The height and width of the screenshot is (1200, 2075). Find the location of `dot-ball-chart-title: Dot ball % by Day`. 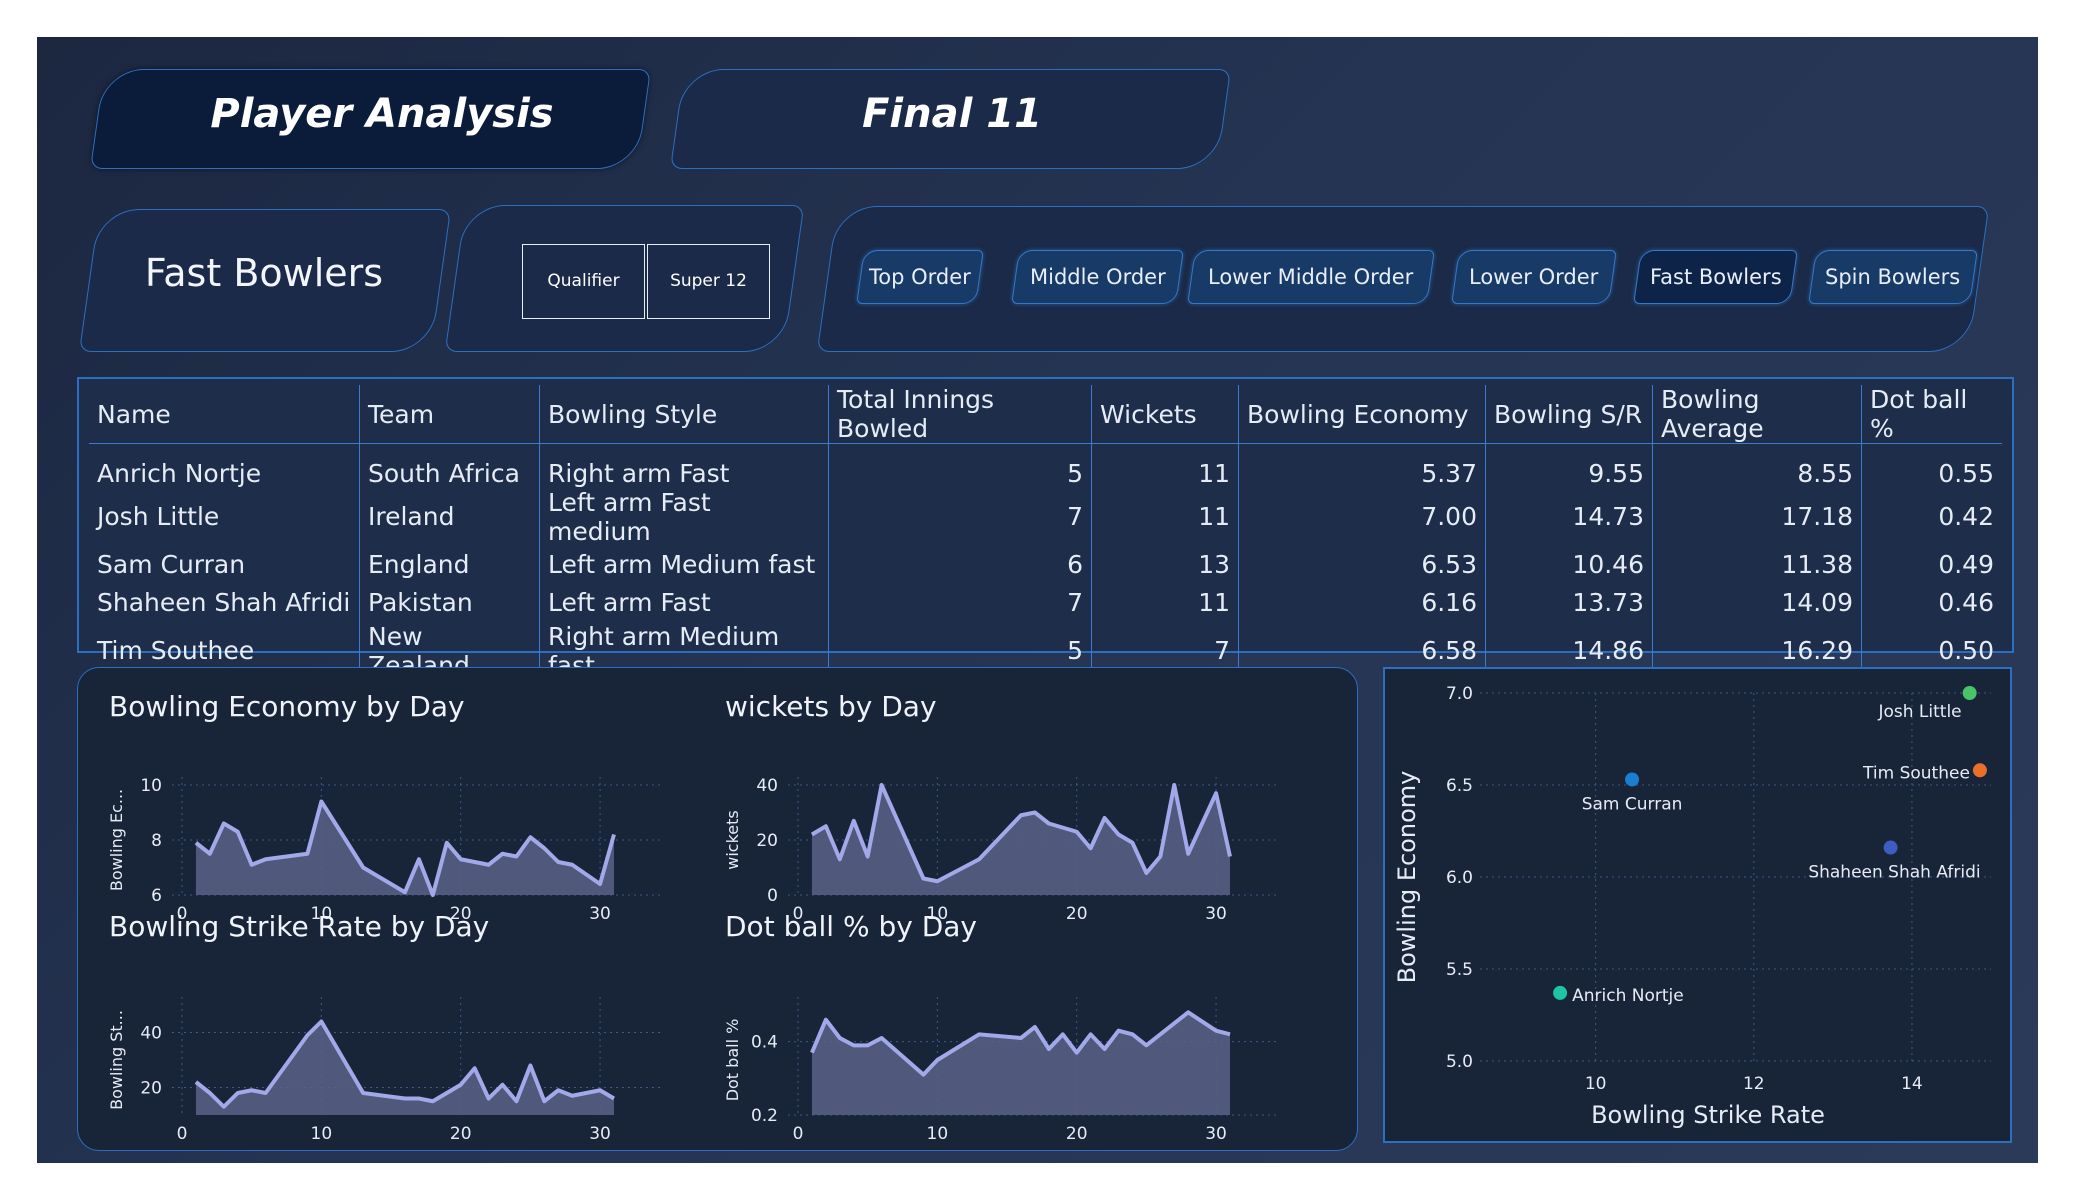

dot-ball-chart-title: Dot ball % by Day is located at coordinates (851, 926).